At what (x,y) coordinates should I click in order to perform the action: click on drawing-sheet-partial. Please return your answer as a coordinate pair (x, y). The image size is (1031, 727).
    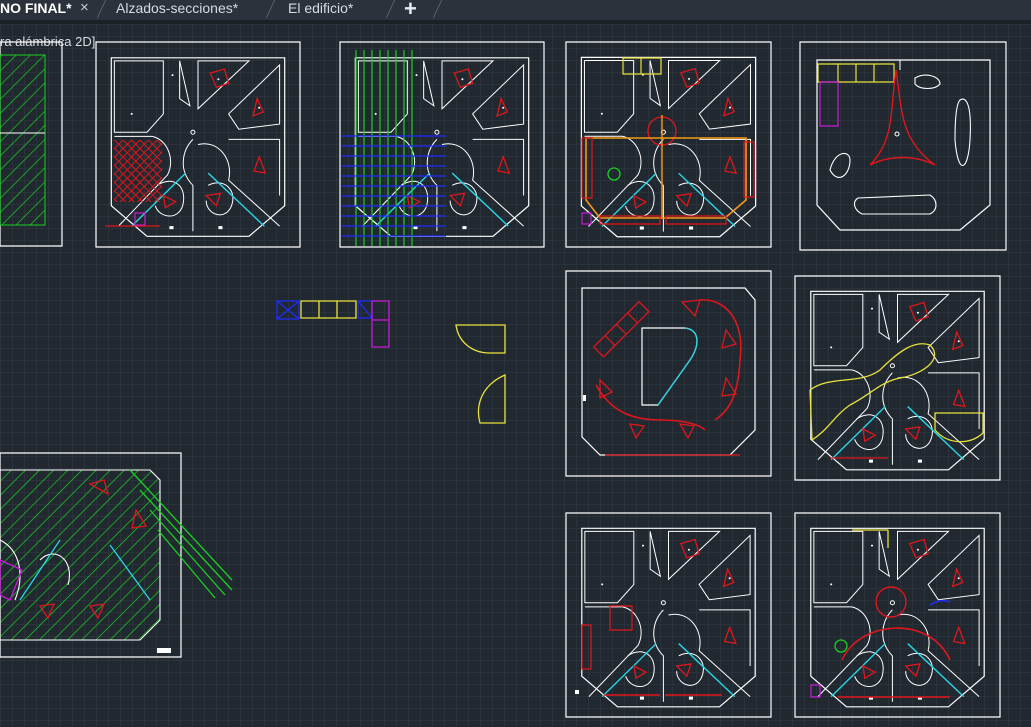
    Looking at the image, I should click on (31, 144).